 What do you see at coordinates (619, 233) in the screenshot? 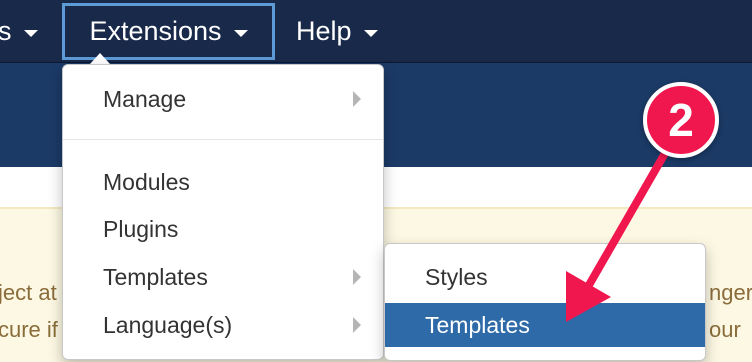
I see `callout-arrow-icon` at bounding box center [619, 233].